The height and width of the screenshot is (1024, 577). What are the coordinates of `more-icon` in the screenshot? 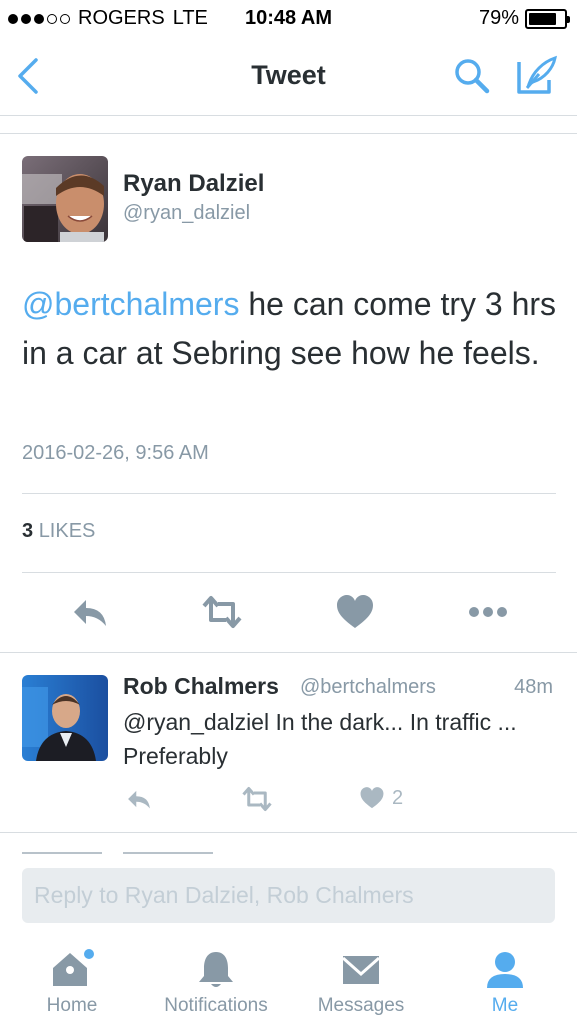 It's located at (488, 612).